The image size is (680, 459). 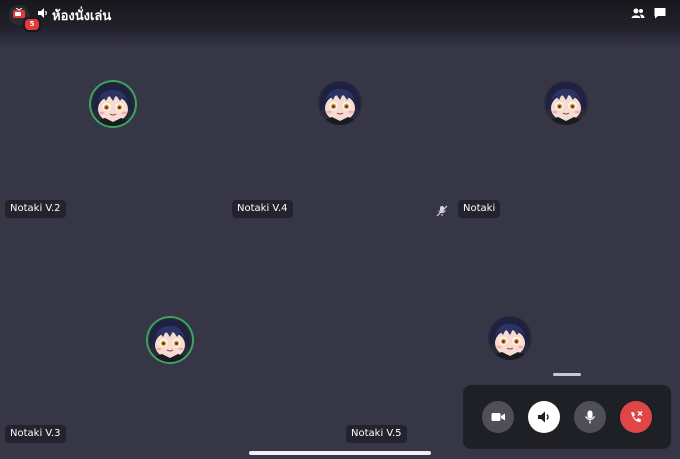 I want to click on speaker-button, so click(x=544, y=417).